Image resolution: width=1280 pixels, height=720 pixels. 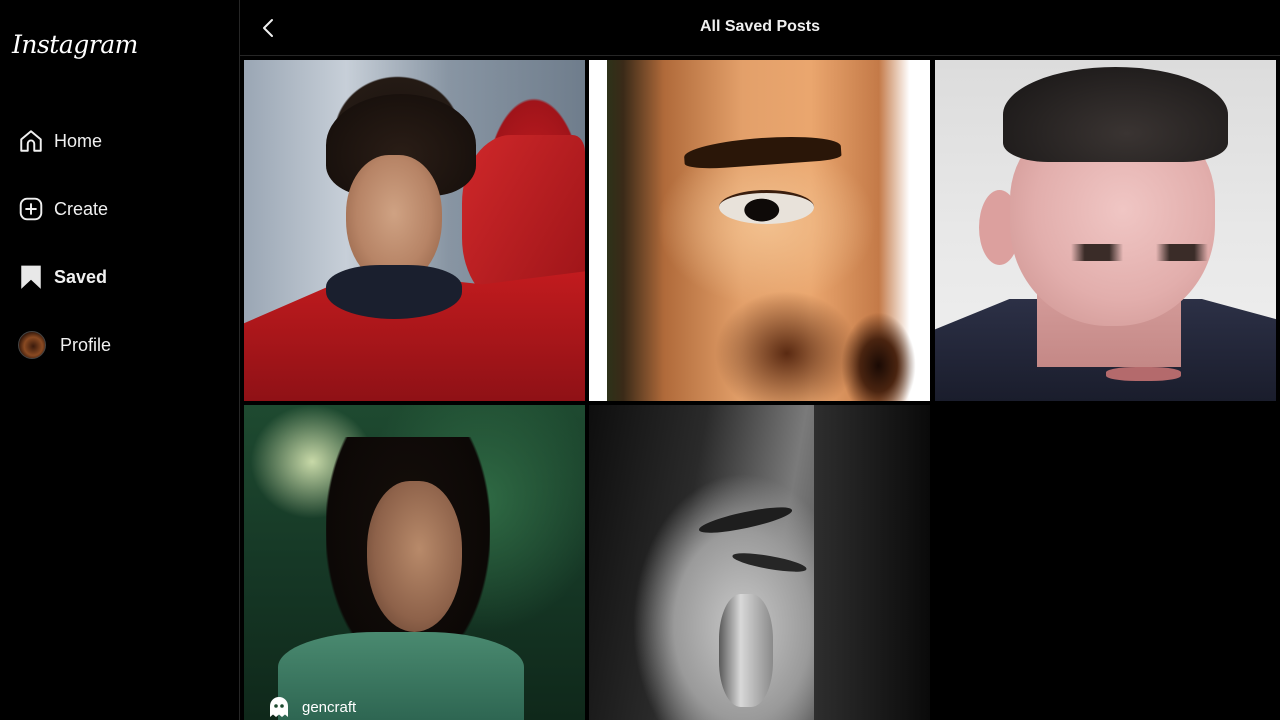 I want to click on home-icon, so click(x=31, y=141).